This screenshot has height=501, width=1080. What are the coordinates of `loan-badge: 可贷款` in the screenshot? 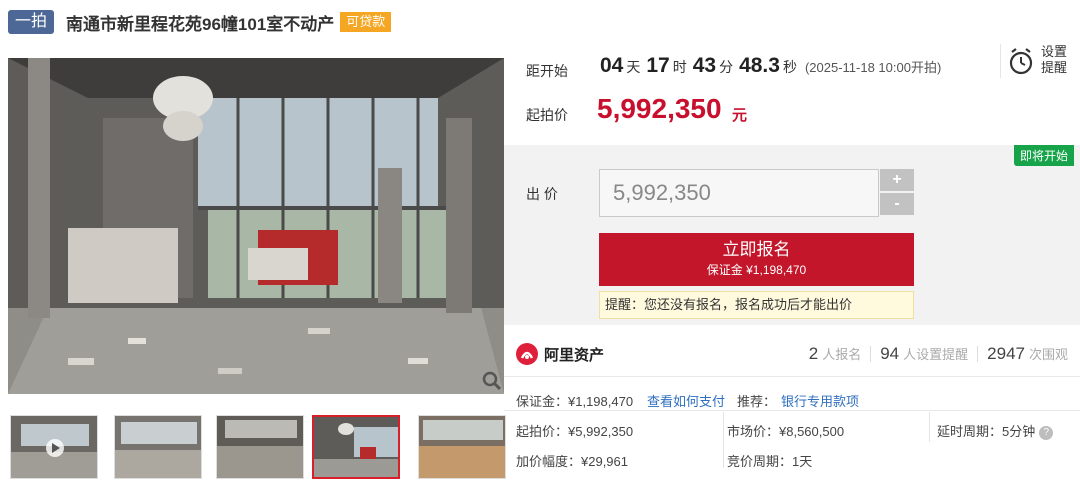 It's located at (366, 22).